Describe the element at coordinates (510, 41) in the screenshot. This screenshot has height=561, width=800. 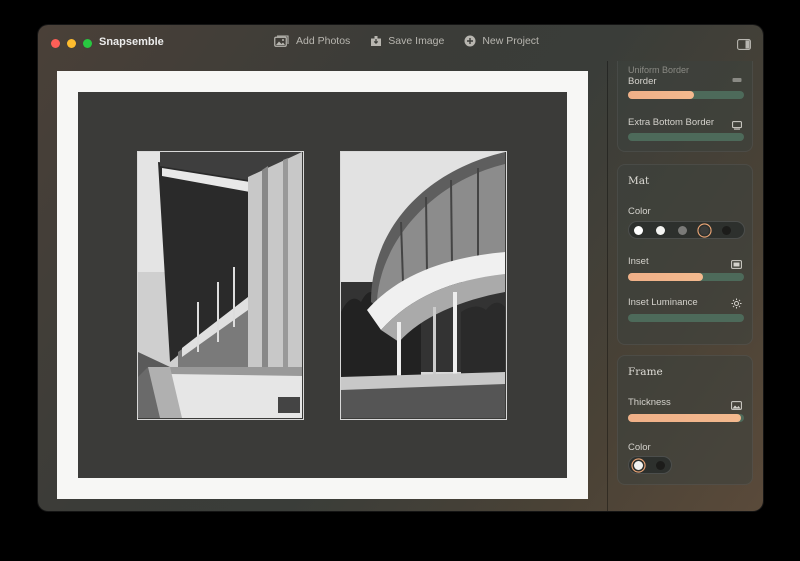
I see `new-project-label: New Project` at that location.